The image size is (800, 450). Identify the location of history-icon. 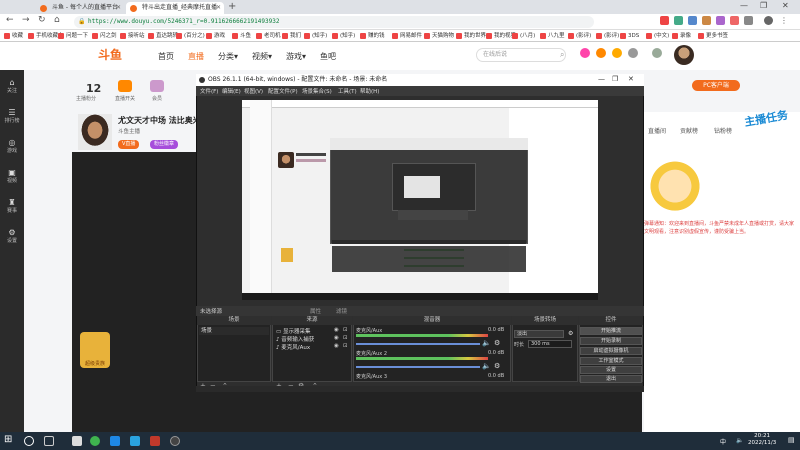
(585, 53).